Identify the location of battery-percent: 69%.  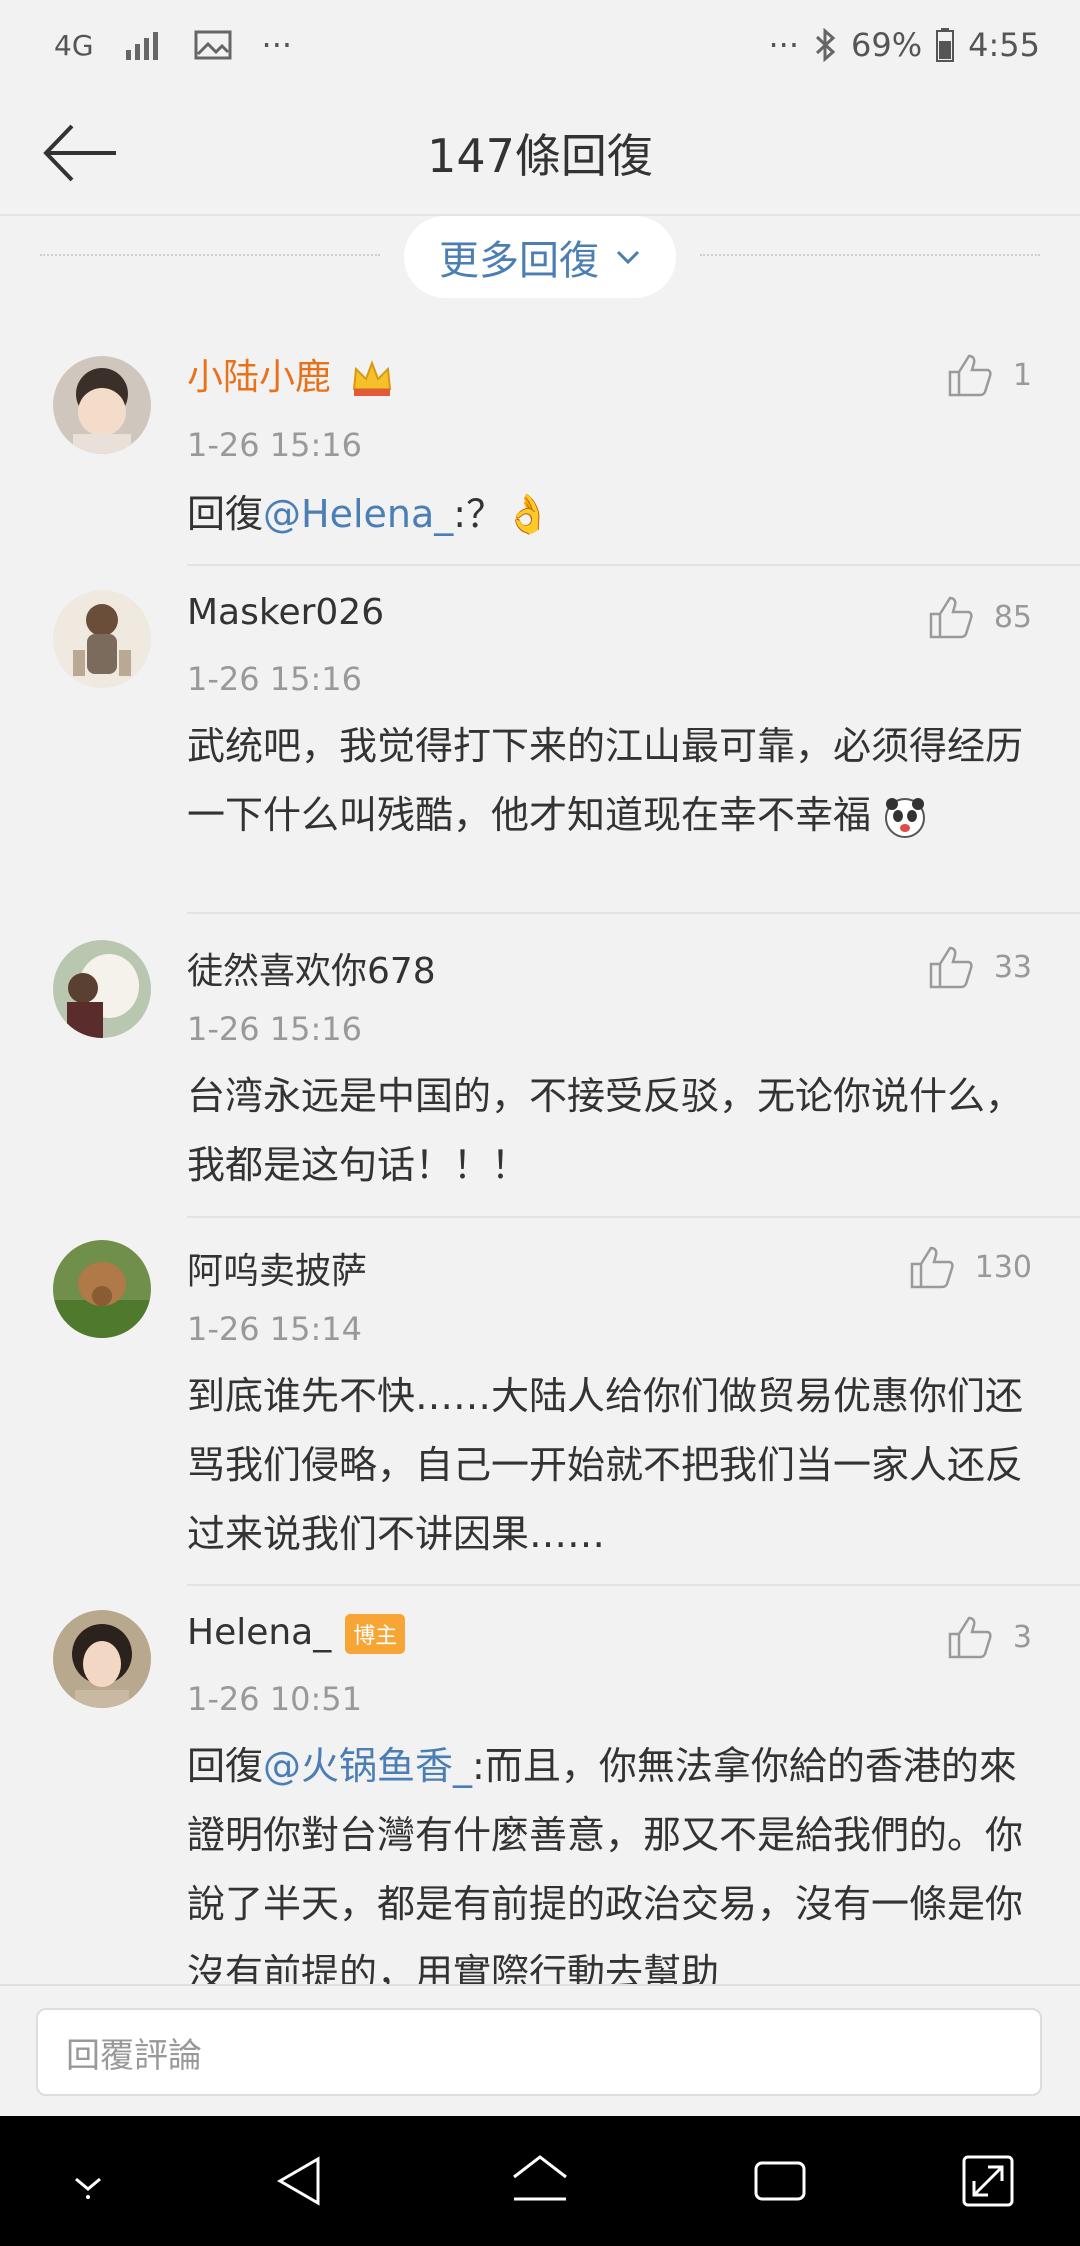
(887, 45).